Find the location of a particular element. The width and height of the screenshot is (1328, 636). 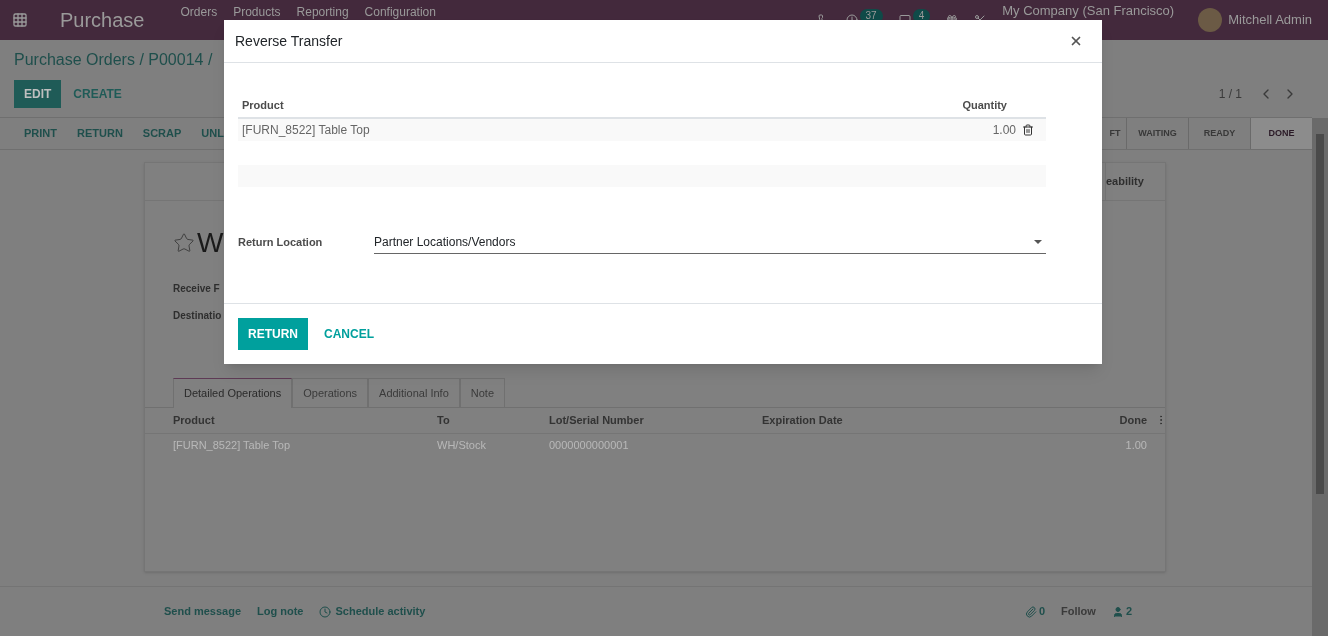

notebook-tab: Note is located at coordinates (482, 393).